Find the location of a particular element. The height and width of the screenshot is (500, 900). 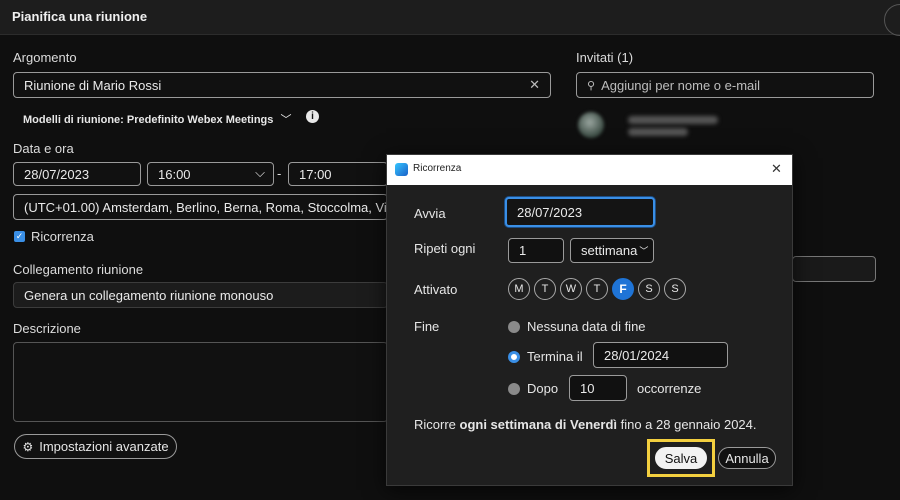

start-time-select: 16:00 ⌵ is located at coordinates (210, 174).